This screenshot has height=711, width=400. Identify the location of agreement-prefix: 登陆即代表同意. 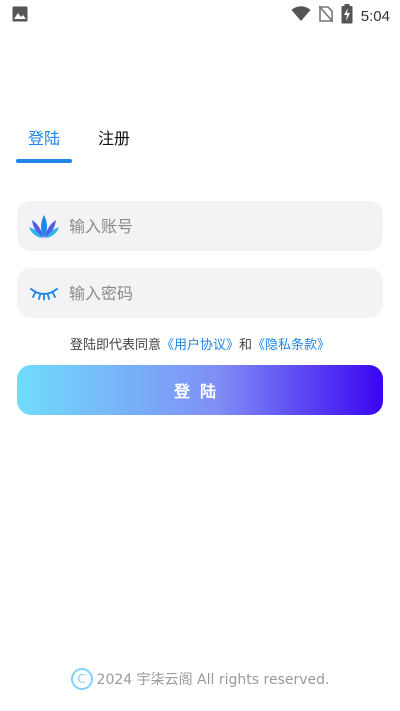
(115, 345).